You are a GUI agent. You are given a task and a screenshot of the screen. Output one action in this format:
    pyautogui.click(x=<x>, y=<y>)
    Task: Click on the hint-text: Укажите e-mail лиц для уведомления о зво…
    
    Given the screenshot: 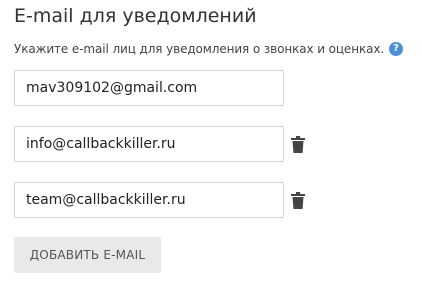 What is the action you would take?
    pyautogui.click(x=199, y=49)
    